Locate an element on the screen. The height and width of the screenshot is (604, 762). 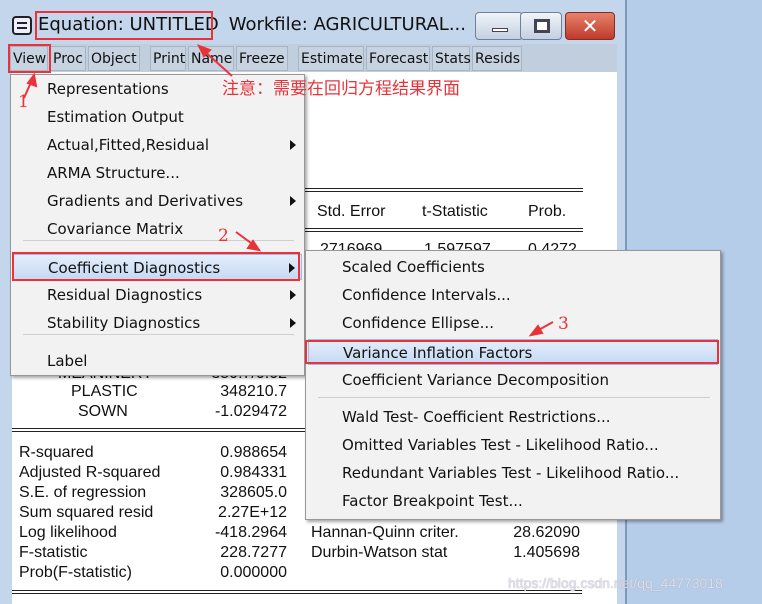
watermark: https://blog.csdn.net/qq_44773018 is located at coordinates (615, 583).